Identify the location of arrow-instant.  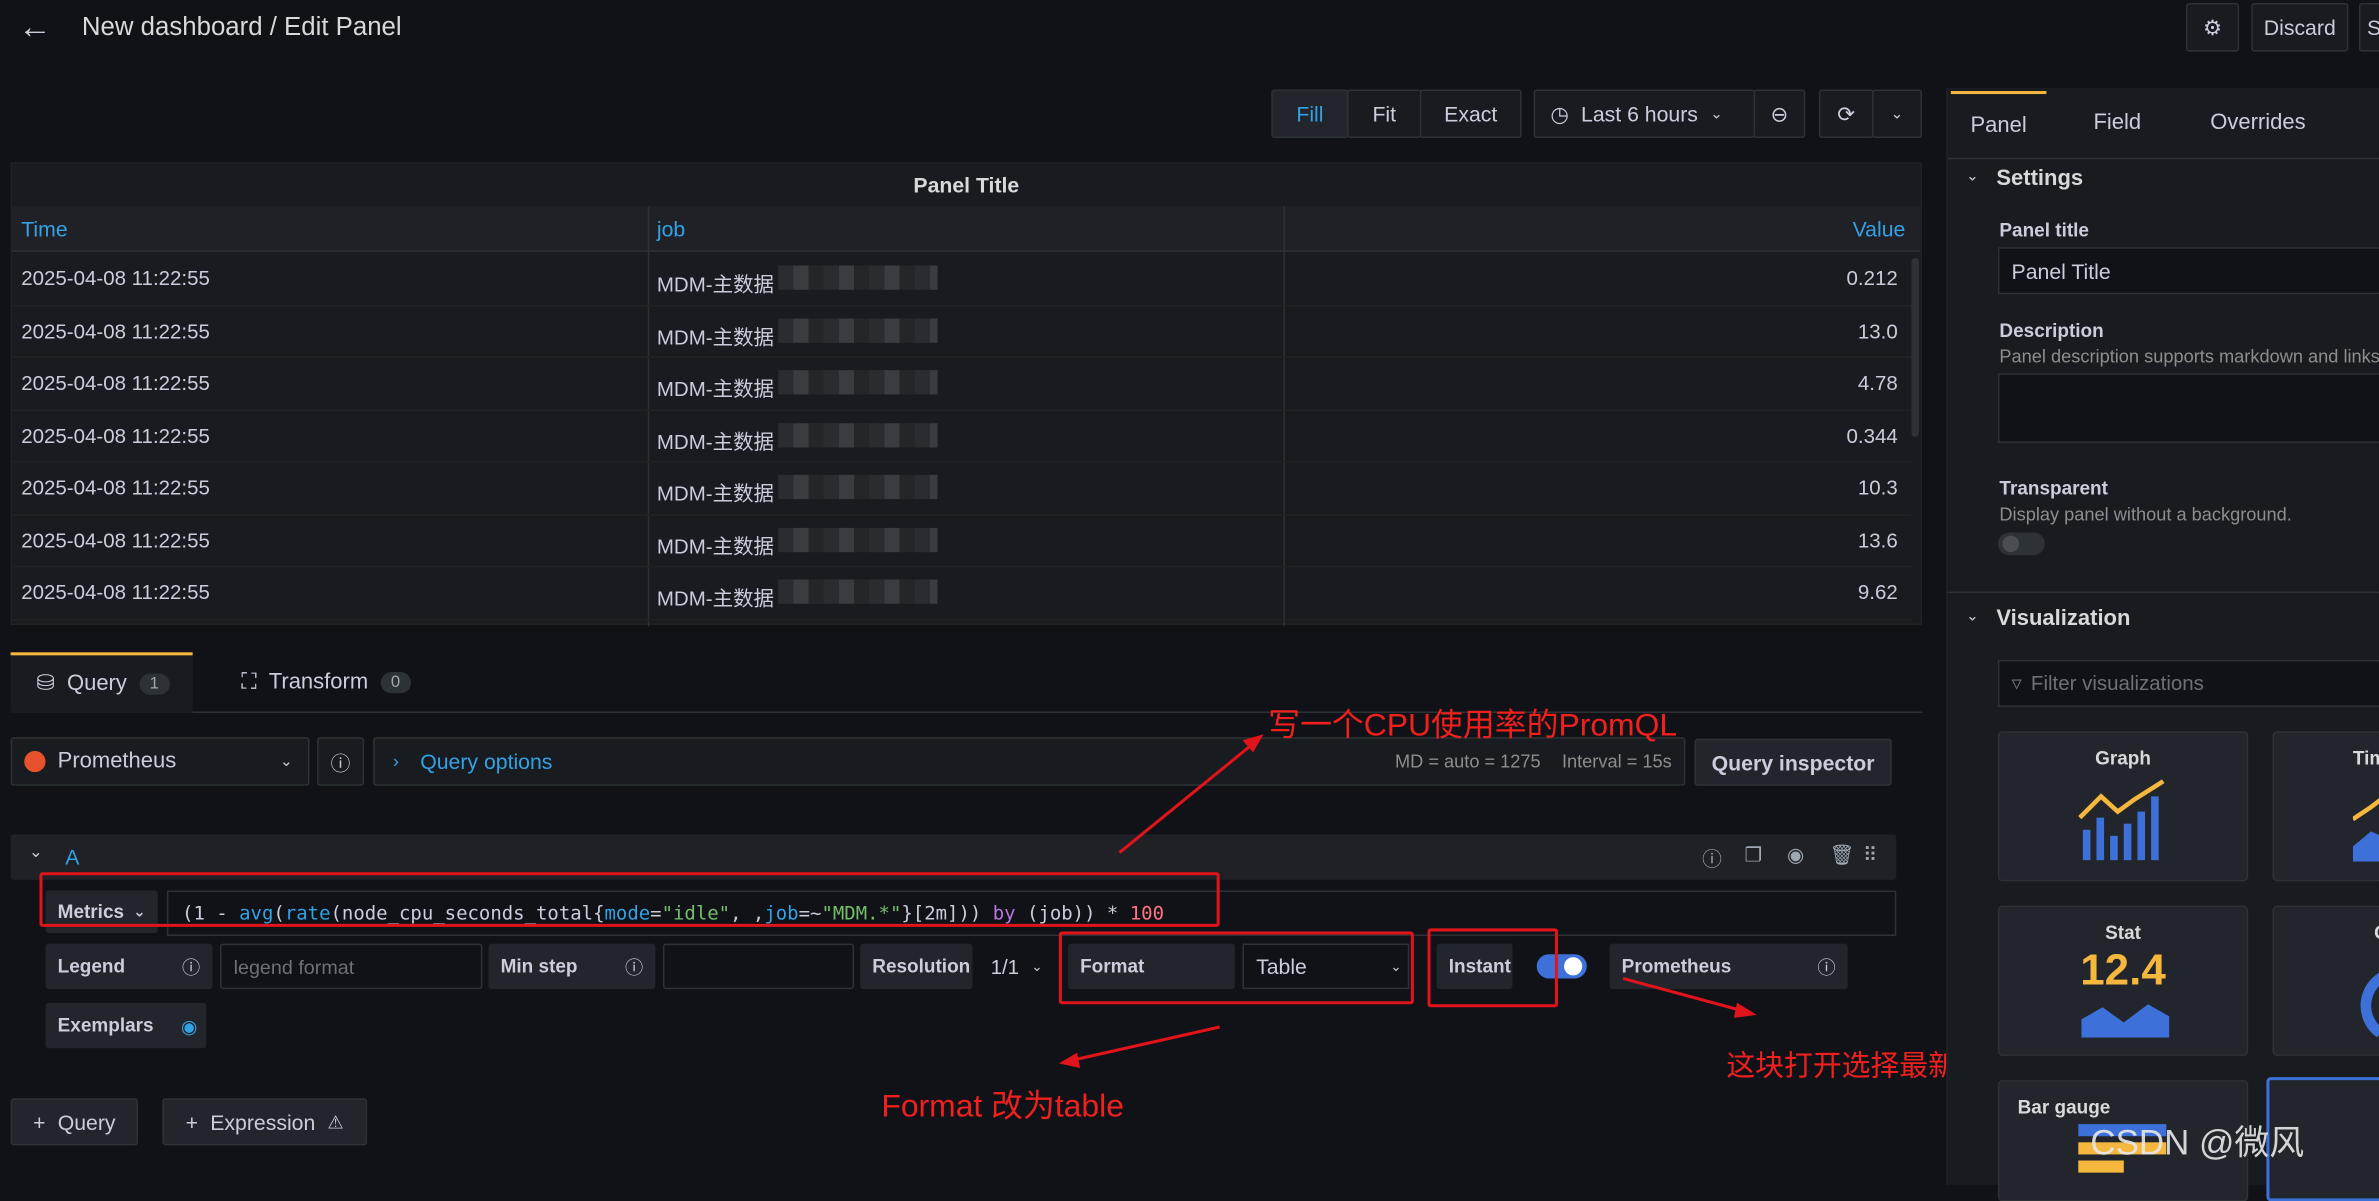
(1687, 996).